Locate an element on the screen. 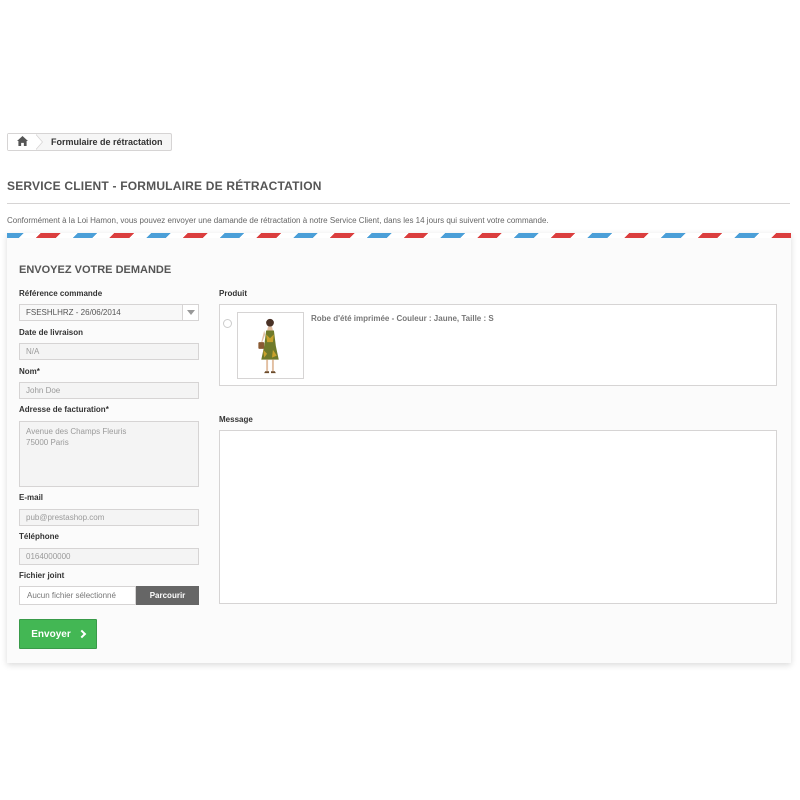 Image resolution: width=800 pixels, height=800 pixels. chevron-right-icon is located at coordinates (81, 634).